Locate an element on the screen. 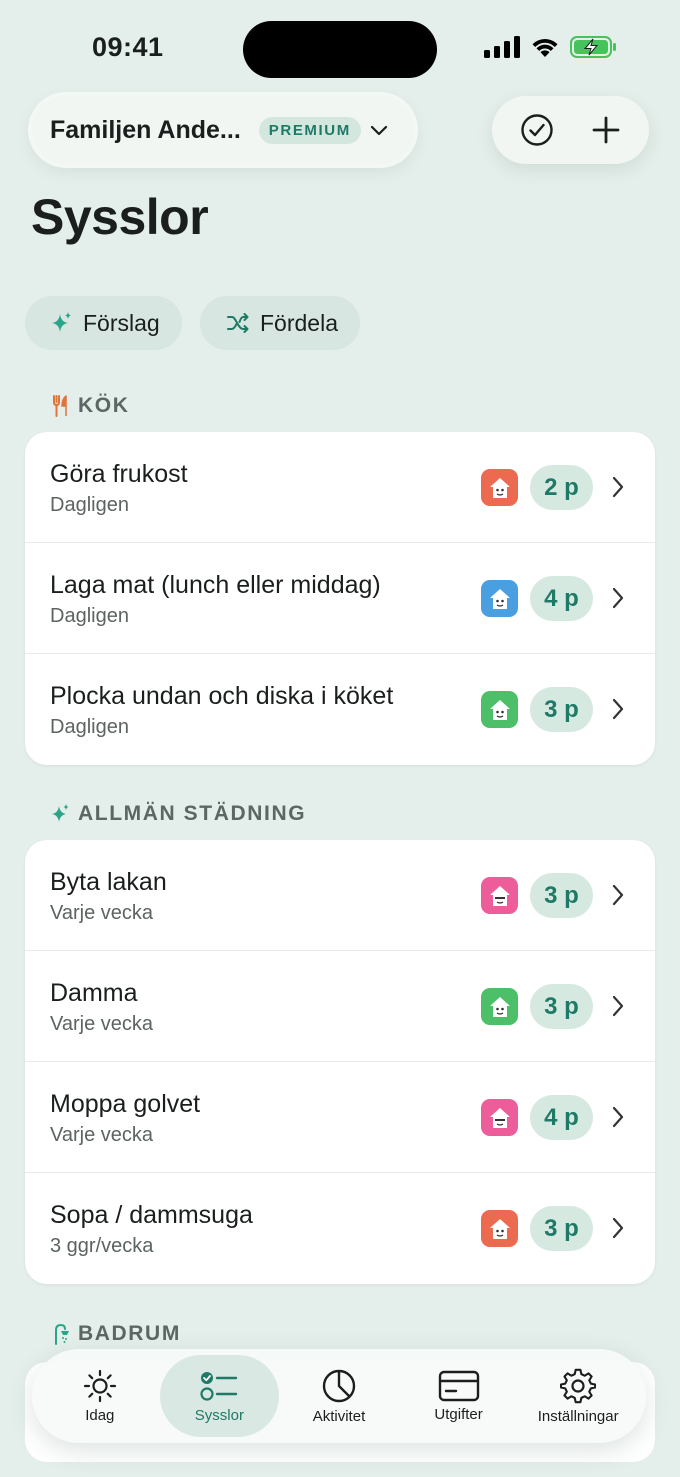 Image resolution: width=680 pixels, height=1477 pixels. chore-title: Moppa golvet is located at coordinates (125, 1104).